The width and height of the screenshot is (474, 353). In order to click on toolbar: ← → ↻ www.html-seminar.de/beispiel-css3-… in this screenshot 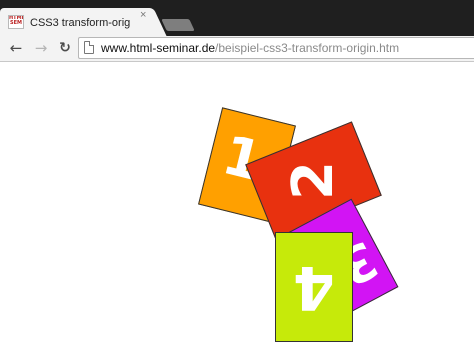, I will do `click(237, 49)`.